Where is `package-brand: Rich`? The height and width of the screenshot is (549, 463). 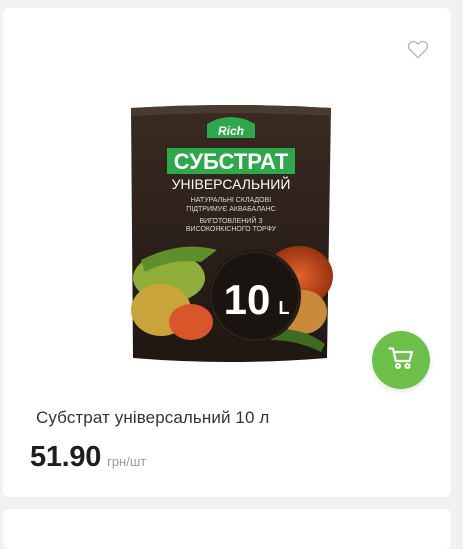 package-brand: Rich is located at coordinates (231, 131).